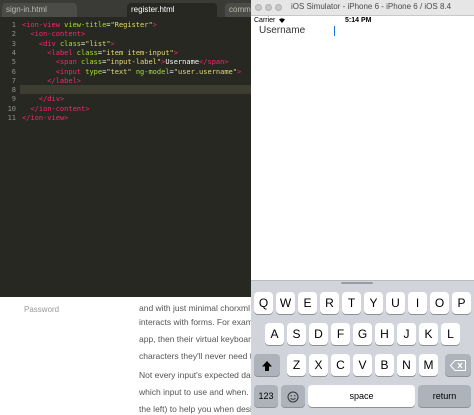 The width and height of the screenshot is (474, 415). What do you see at coordinates (195, 308) in the screenshot?
I see `background-text-line: and with just minimal chorxml` at bounding box center [195, 308].